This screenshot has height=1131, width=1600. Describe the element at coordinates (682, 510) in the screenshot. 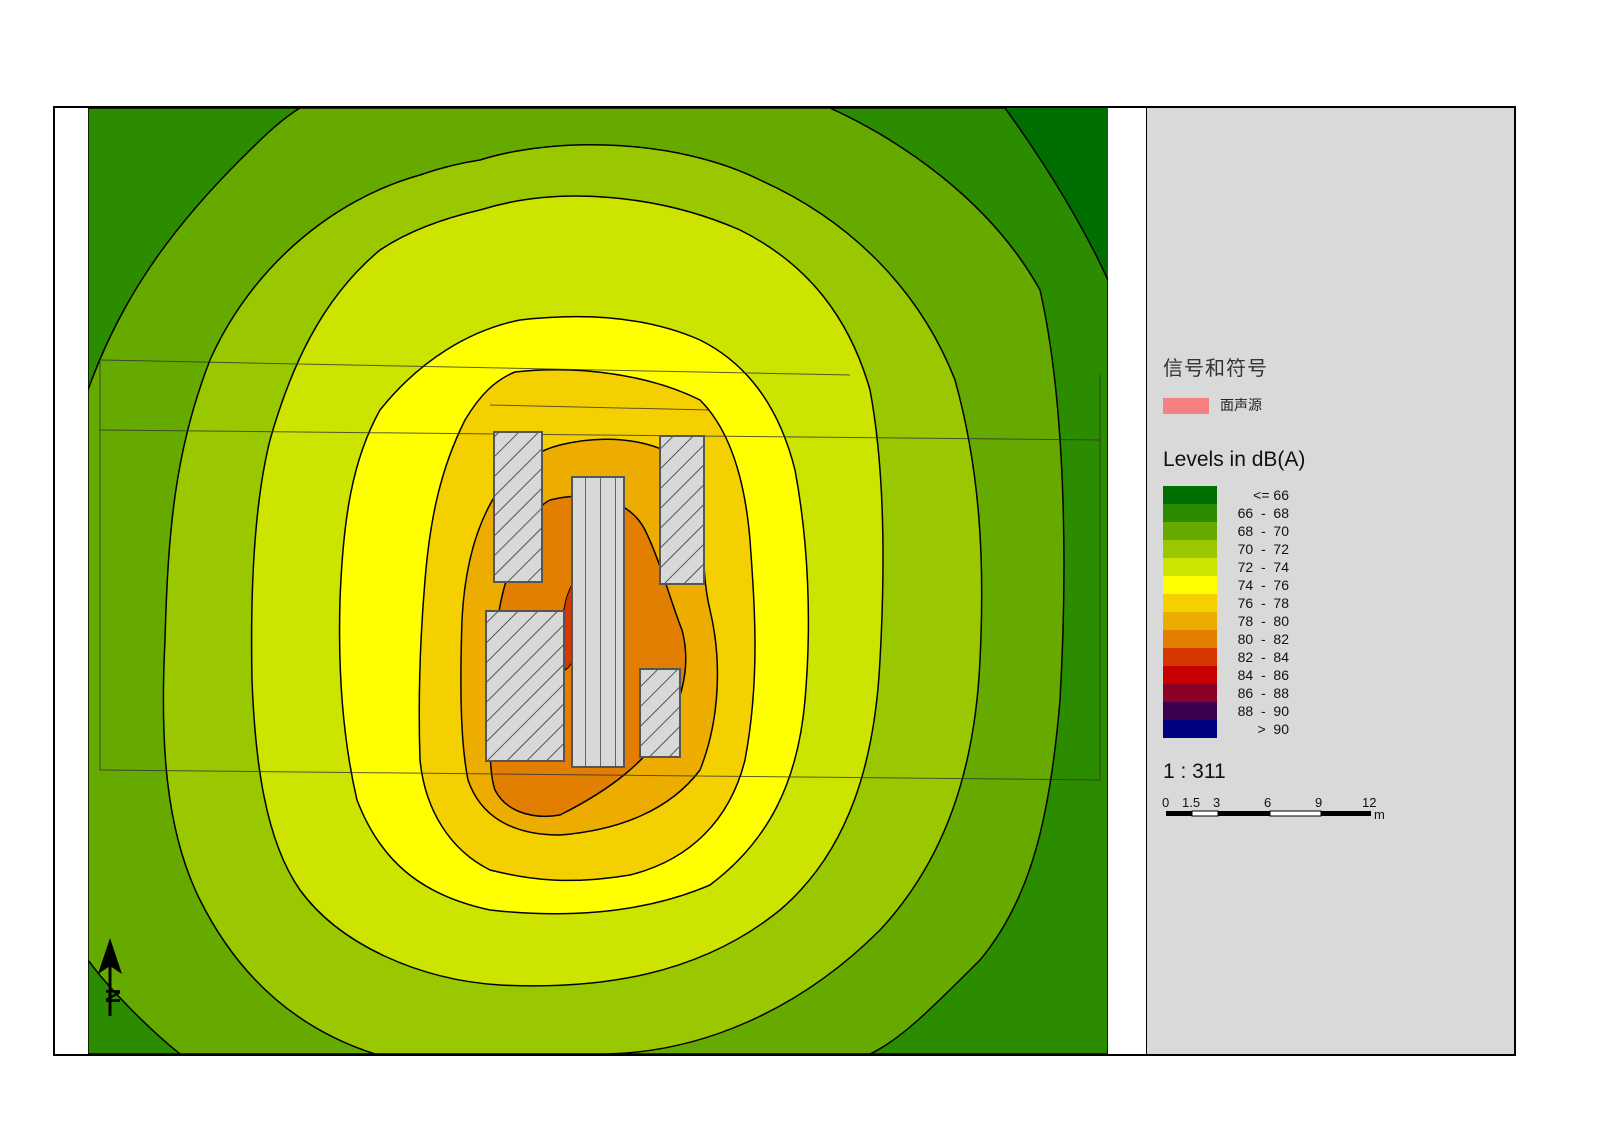

I see `building-c` at that location.